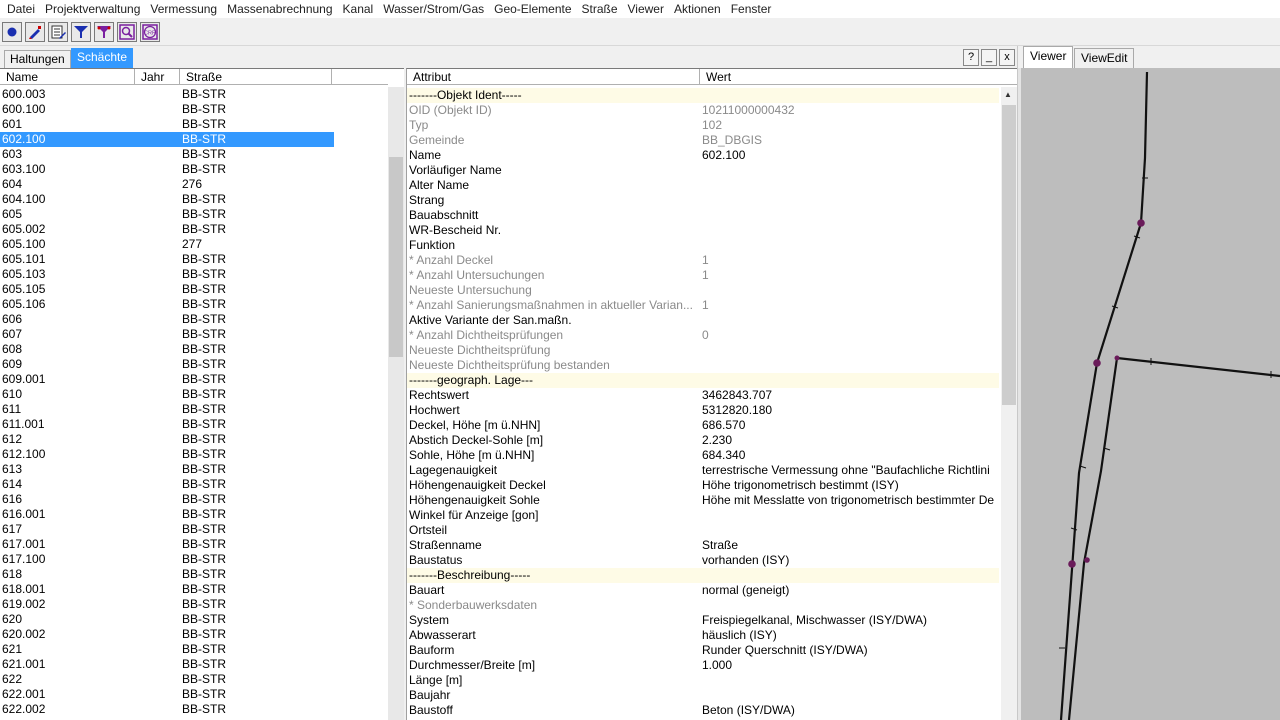  Describe the element at coordinates (58, 31) in the screenshot. I see `edit-list-button` at that location.